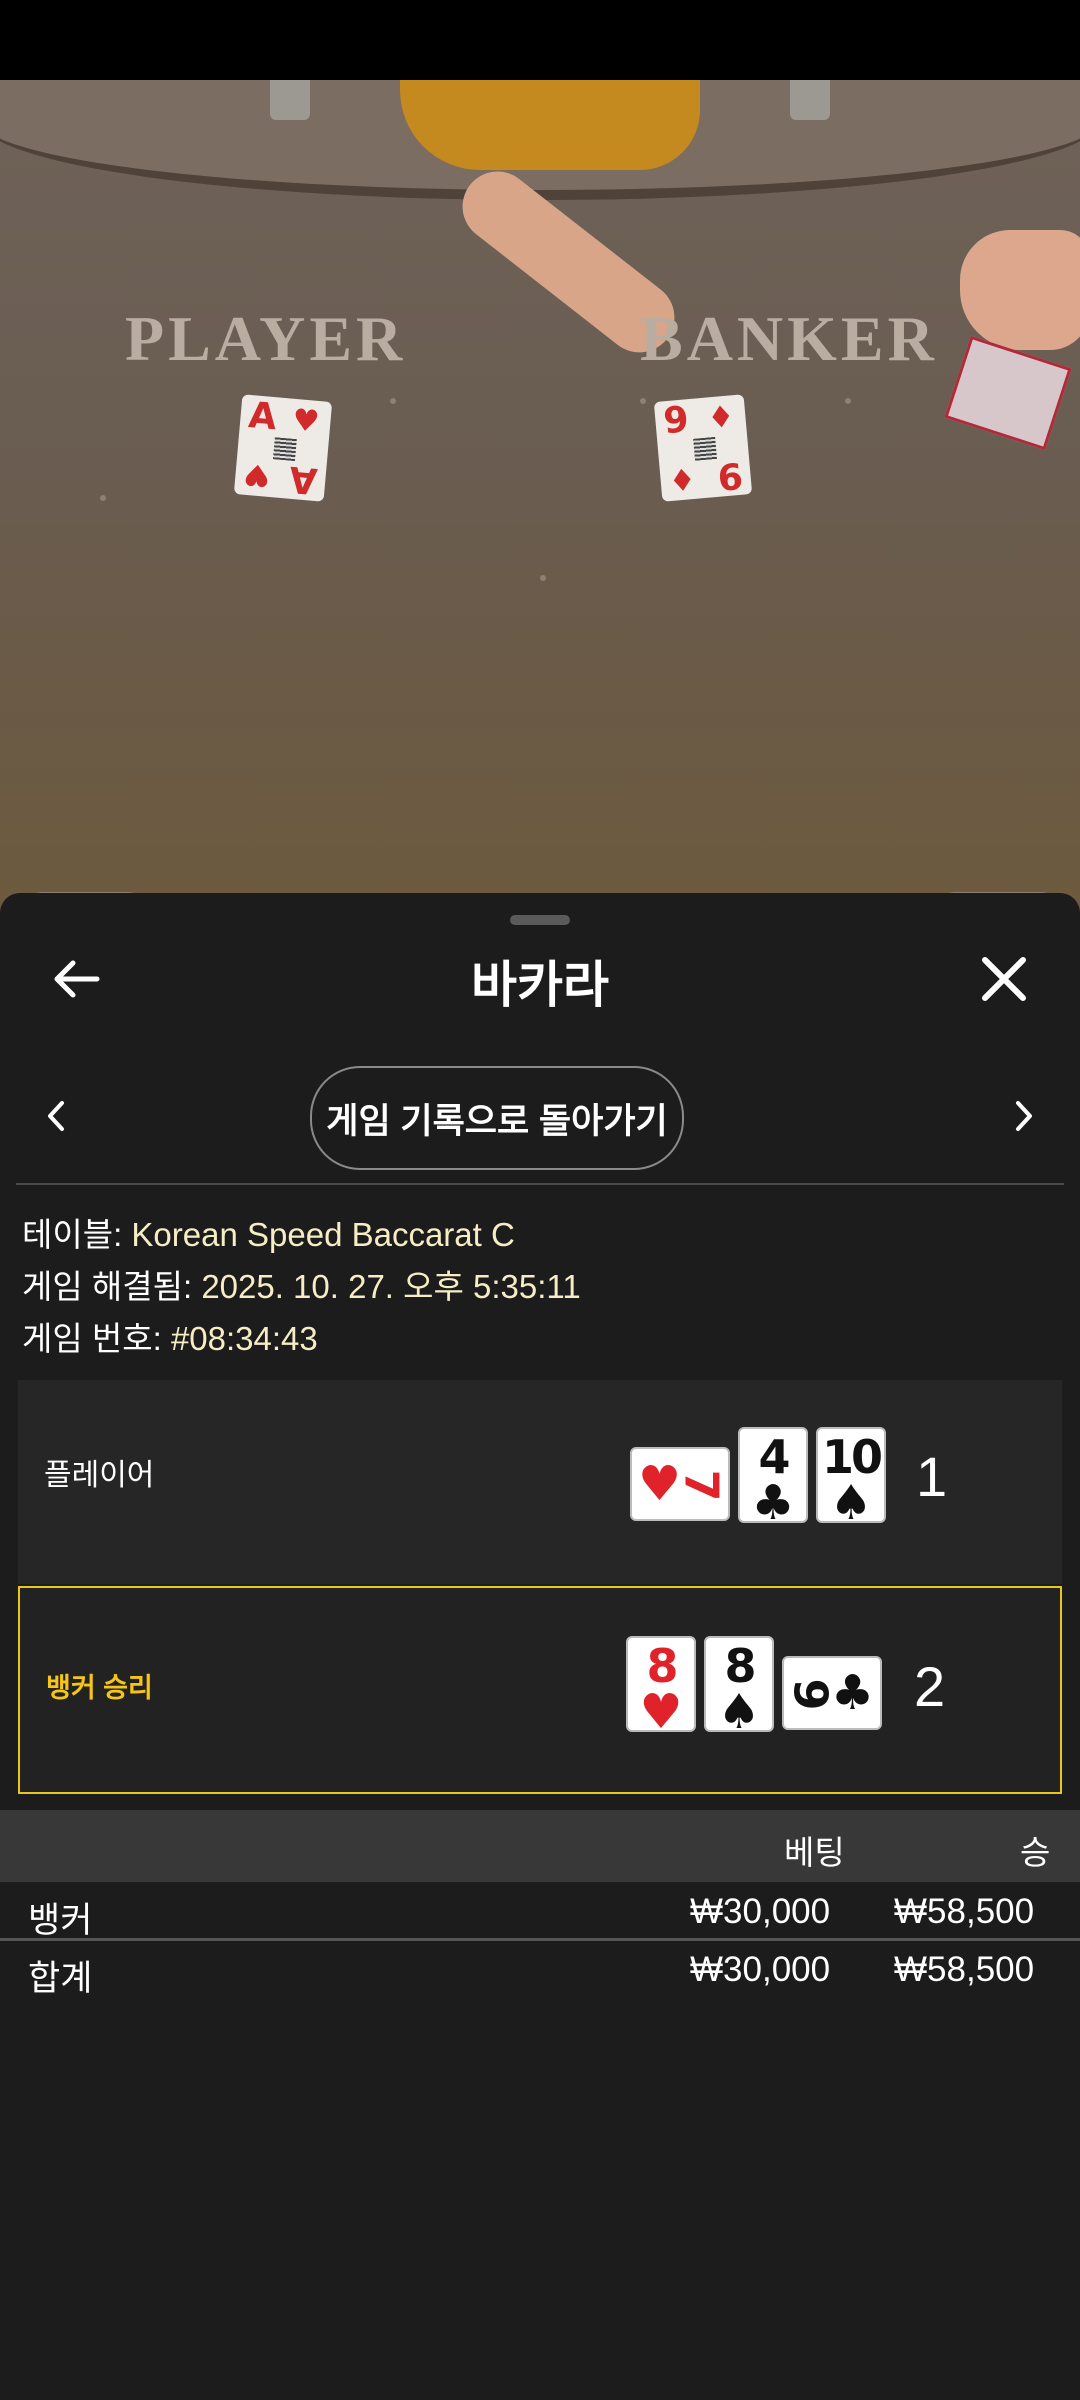 Image resolution: width=1080 pixels, height=2400 pixels. Describe the element at coordinates (96, 1338) in the screenshot. I see `info-game-number-label: 게임 번호:` at that location.